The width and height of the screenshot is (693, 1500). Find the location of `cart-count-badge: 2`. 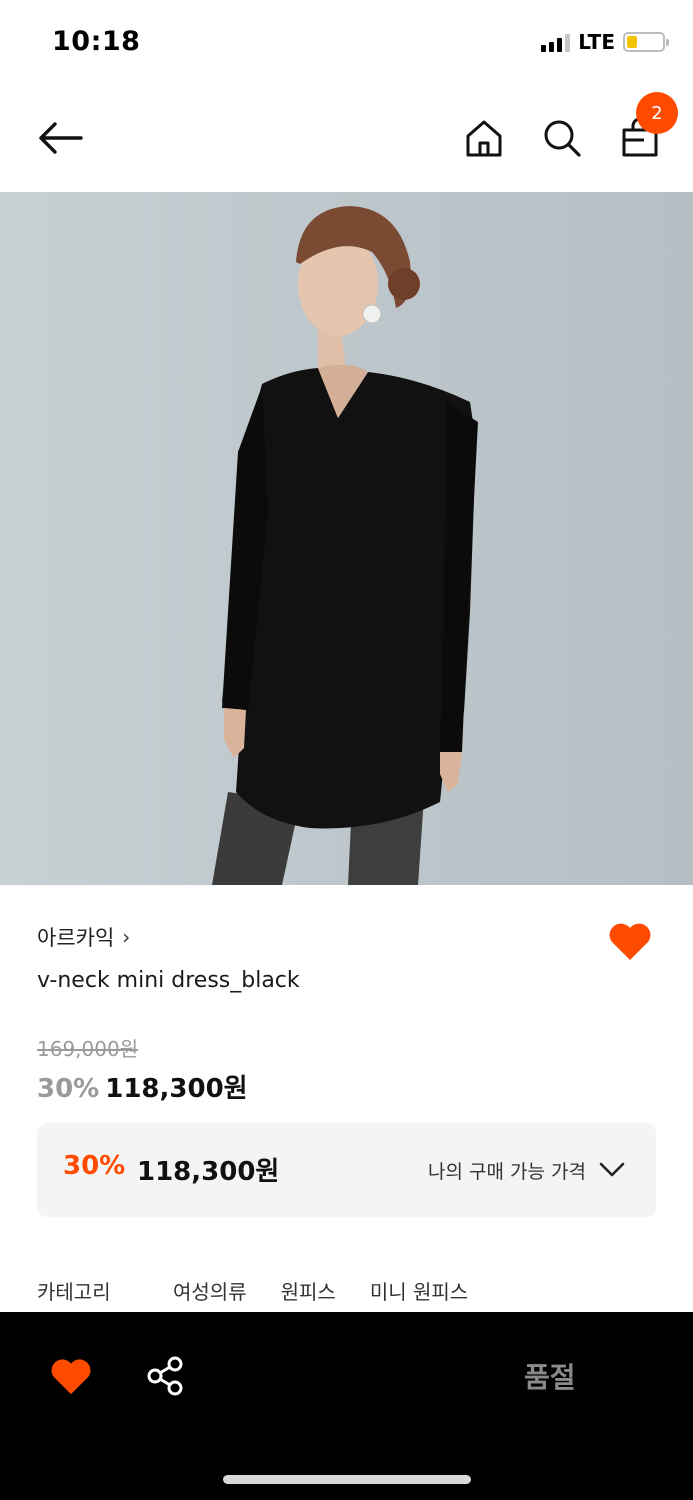

cart-count-badge: 2 is located at coordinates (657, 113).